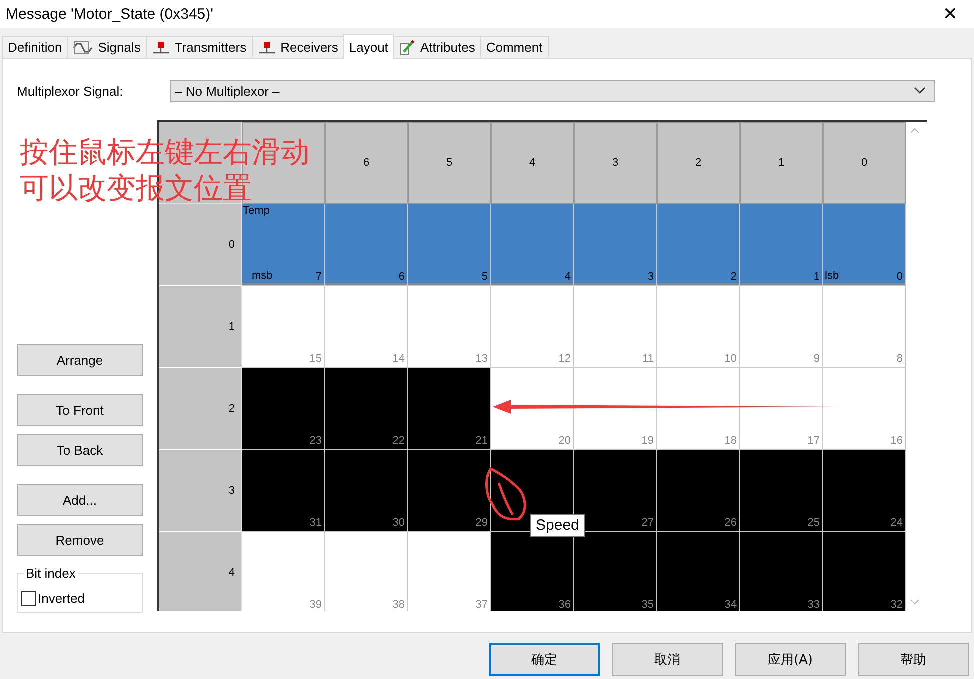 The height and width of the screenshot is (679, 974). What do you see at coordinates (482, 441) in the screenshot?
I see `bit-number: 21` at bounding box center [482, 441].